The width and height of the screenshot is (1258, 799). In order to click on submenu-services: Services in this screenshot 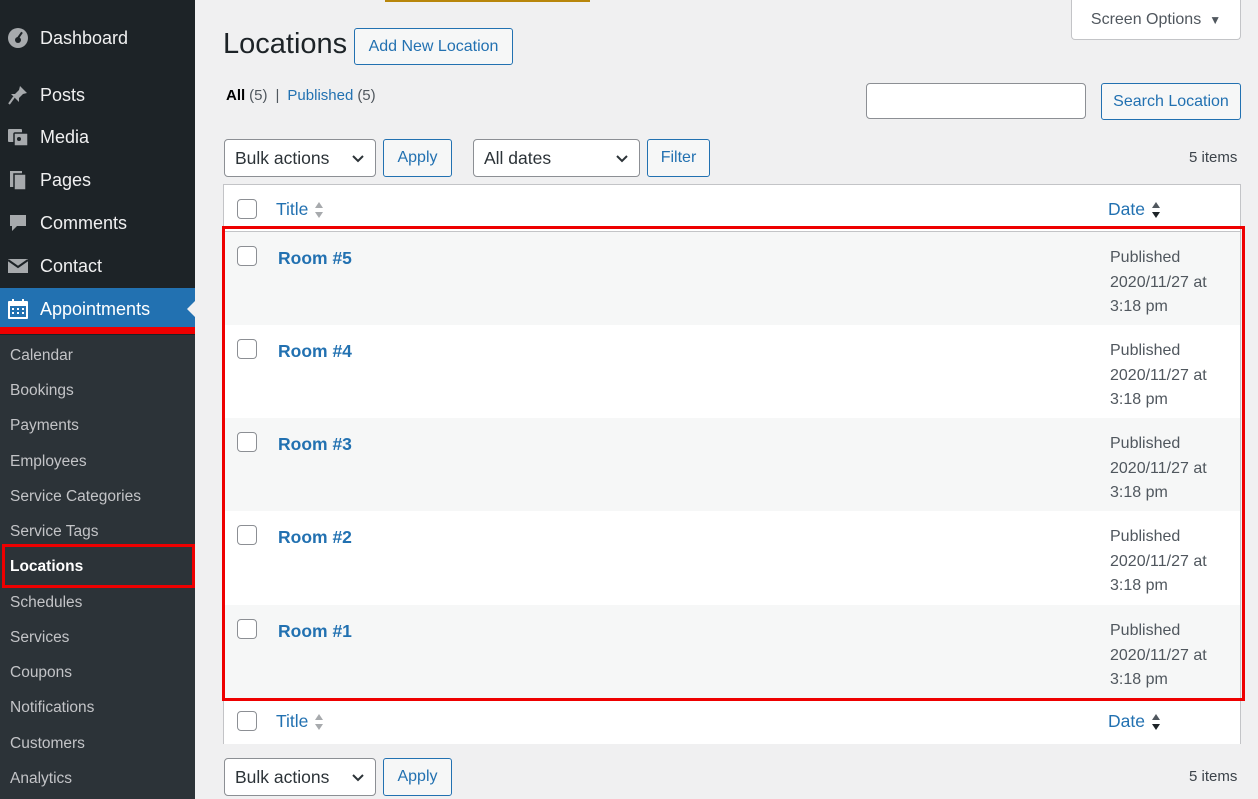, I will do `click(39, 638)`.